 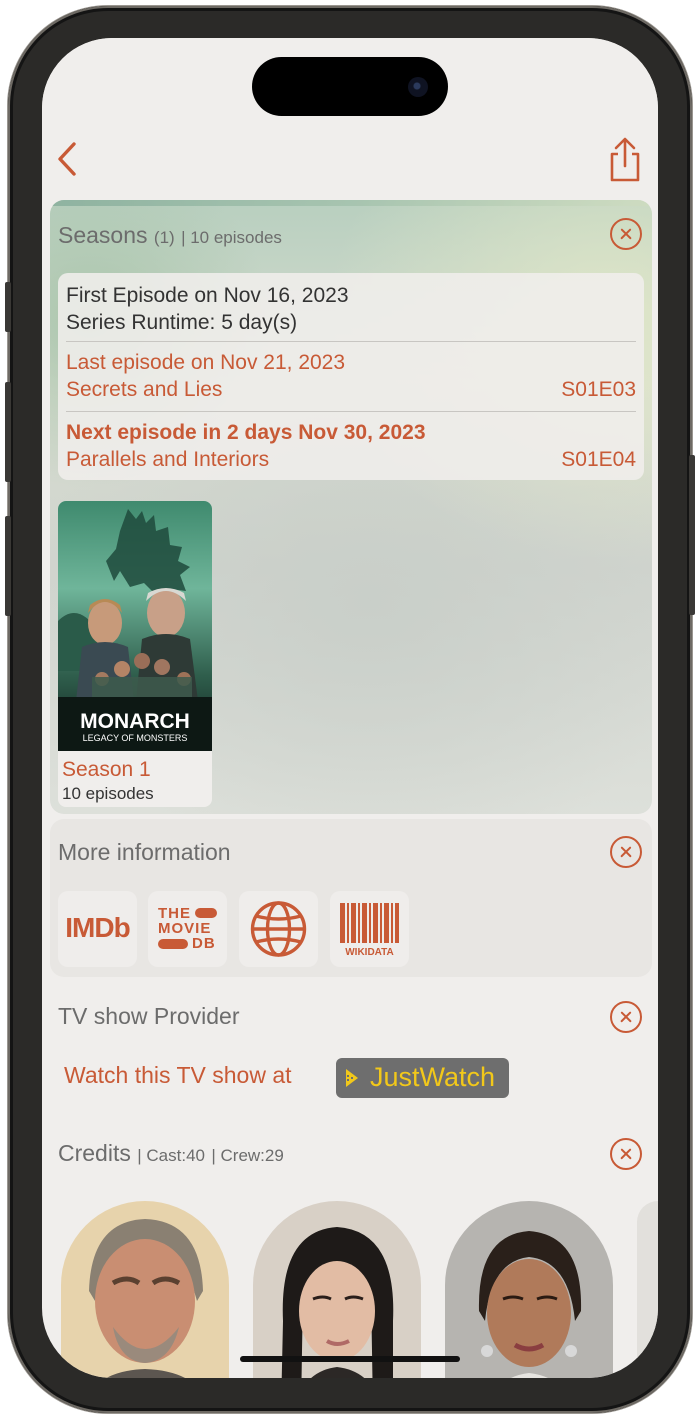 I want to click on collapse-seasons-button, so click(x=626, y=234).